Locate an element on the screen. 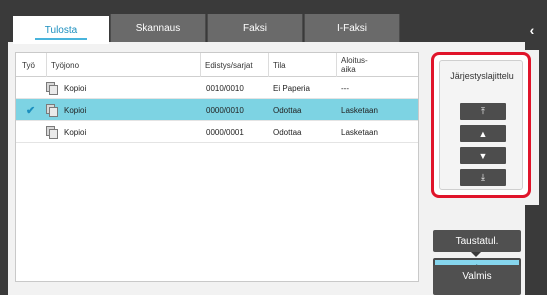 The height and width of the screenshot is (295, 547). header-queue: Työjono is located at coordinates (123, 65).